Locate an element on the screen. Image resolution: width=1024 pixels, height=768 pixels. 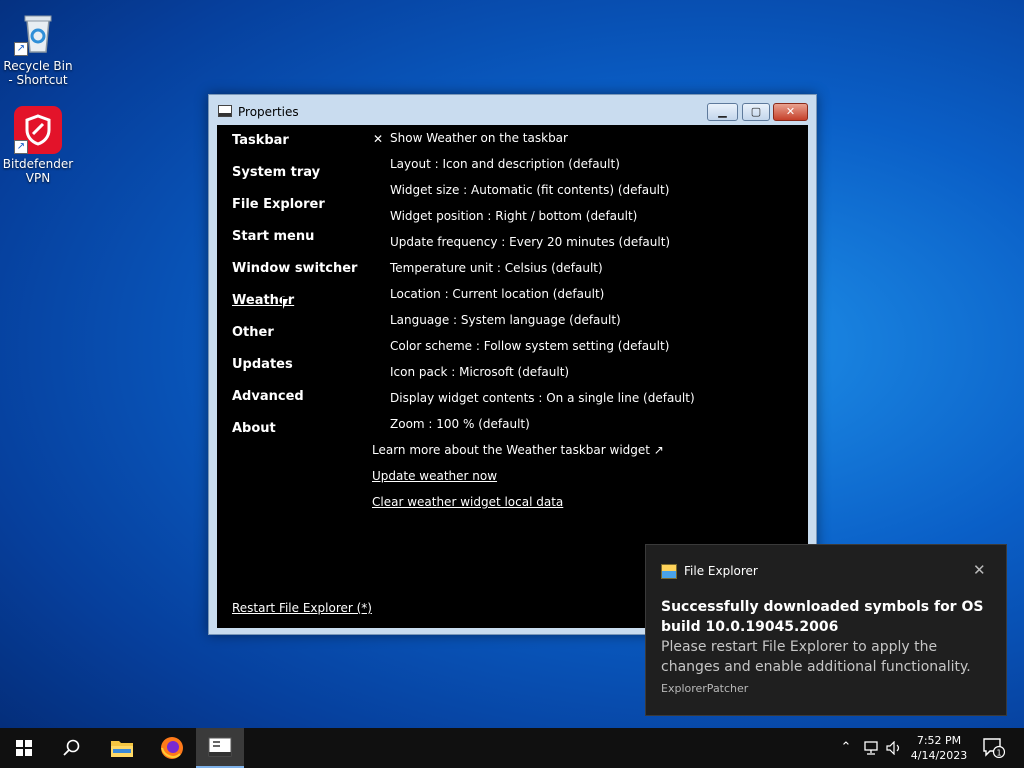
volume-button is located at coordinates (894, 748).